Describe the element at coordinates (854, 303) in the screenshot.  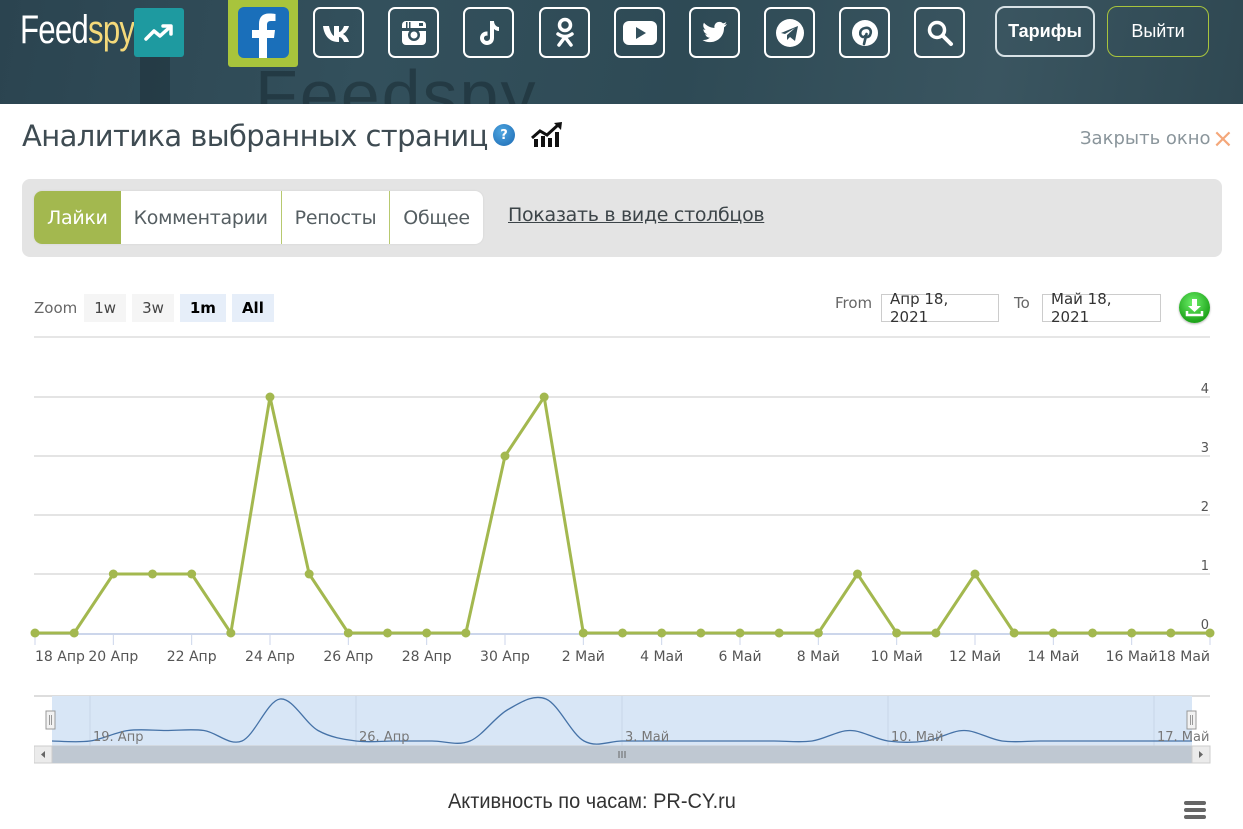
I see `from-label: From` at that location.